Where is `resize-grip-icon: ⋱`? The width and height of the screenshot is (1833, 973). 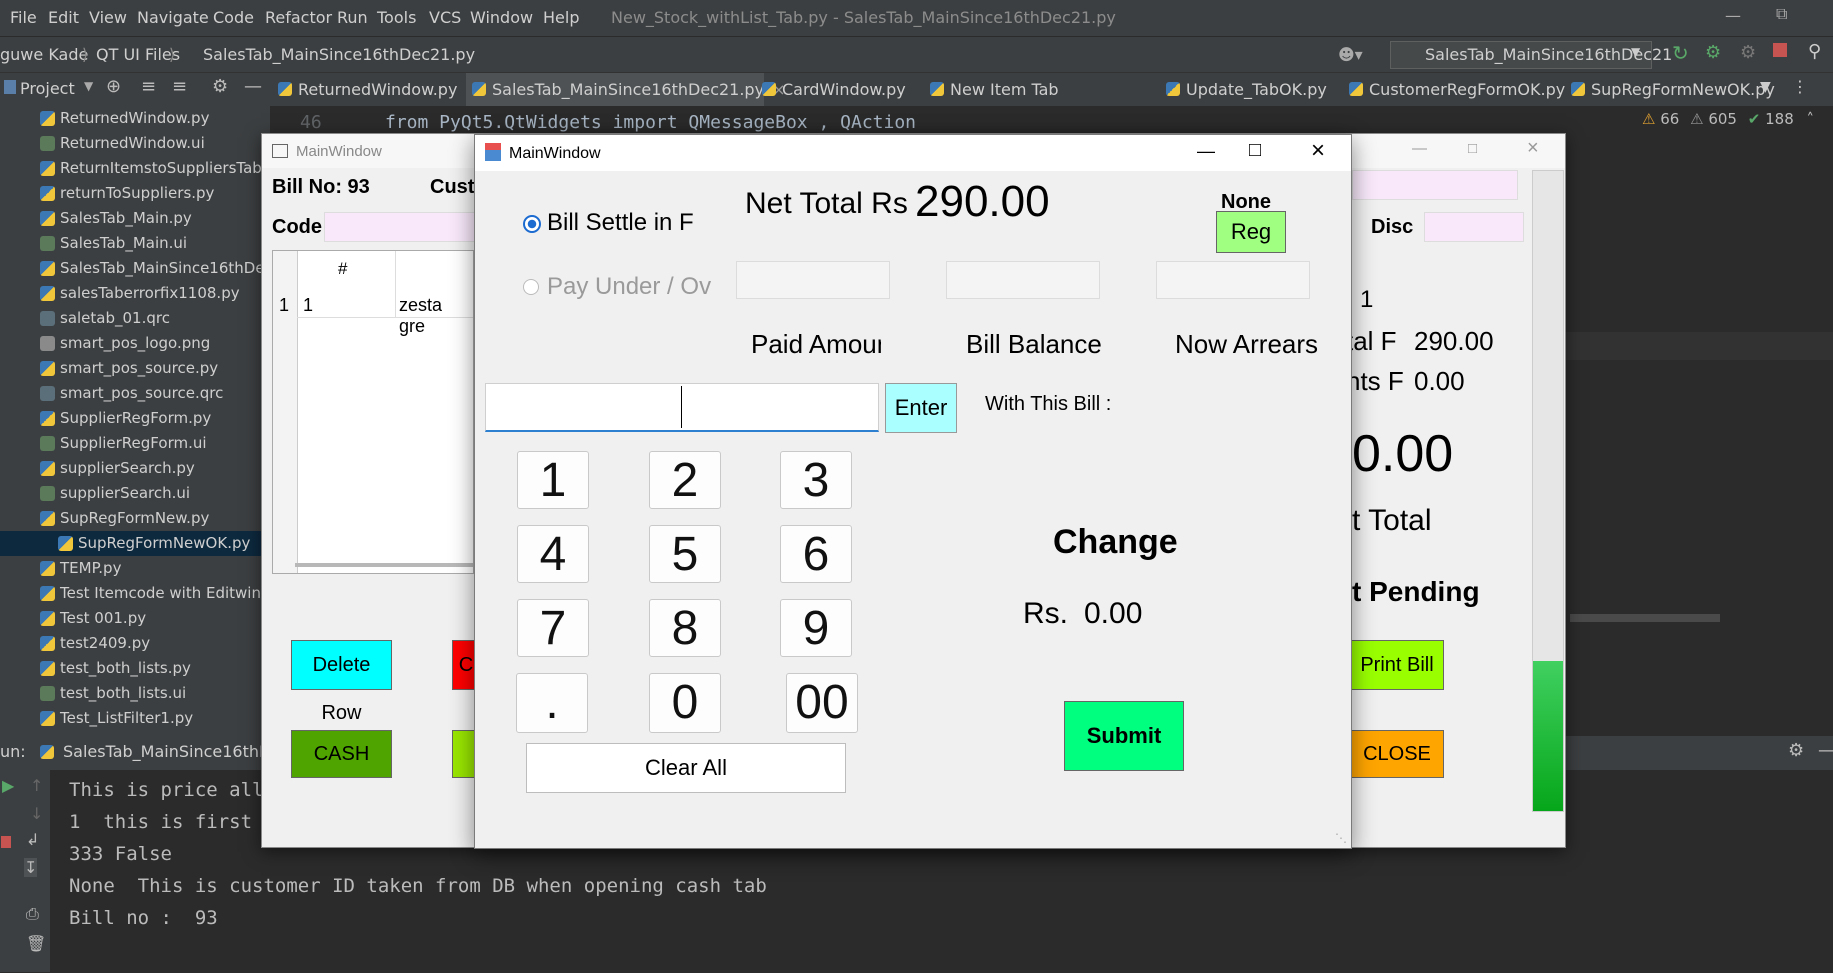
resize-grip-icon: ⋱ is located at coordinates (1341, 838).